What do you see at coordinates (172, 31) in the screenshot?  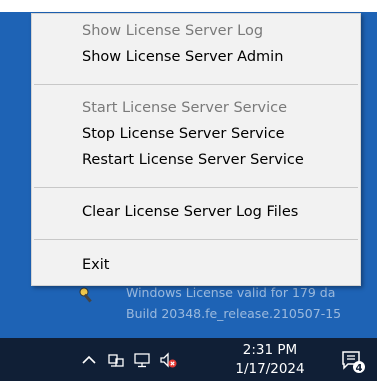 I see `menu-item-show-log: Show License Server Log` at bounding box center [172, 31].